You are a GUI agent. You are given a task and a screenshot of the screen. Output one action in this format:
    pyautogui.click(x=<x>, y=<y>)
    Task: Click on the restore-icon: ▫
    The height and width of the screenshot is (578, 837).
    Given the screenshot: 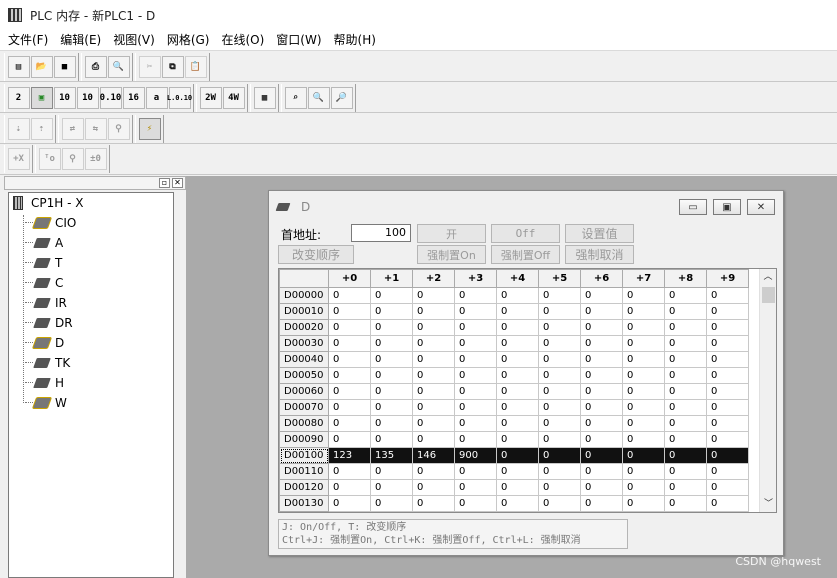 What is the action you would take?
    pyautogui.click(x=164, y=183)
    